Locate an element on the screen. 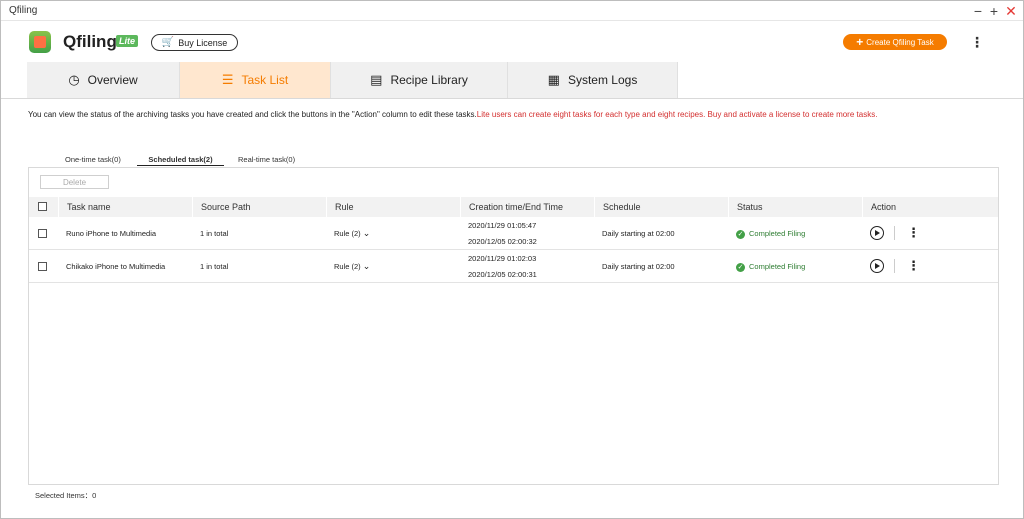 This screenshot has height=519, width=1024. more-options-icon: ⋮ is located at coordinates (977, 42).